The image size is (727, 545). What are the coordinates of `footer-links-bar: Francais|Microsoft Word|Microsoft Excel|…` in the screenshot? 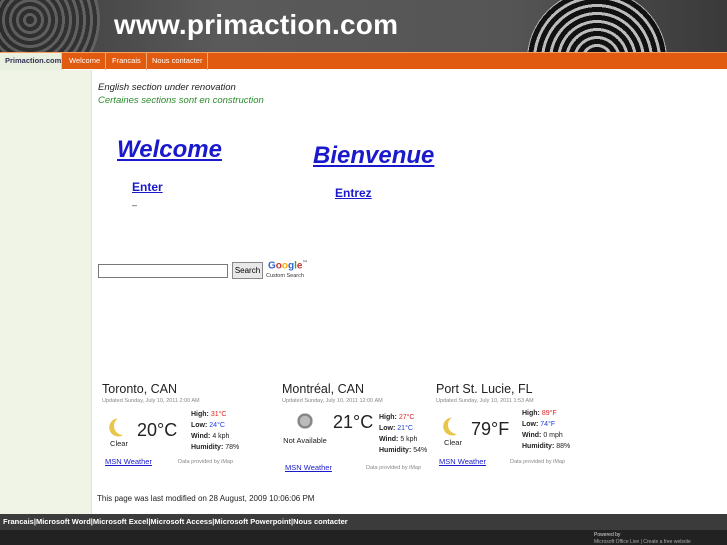 It's located at (363, 522).